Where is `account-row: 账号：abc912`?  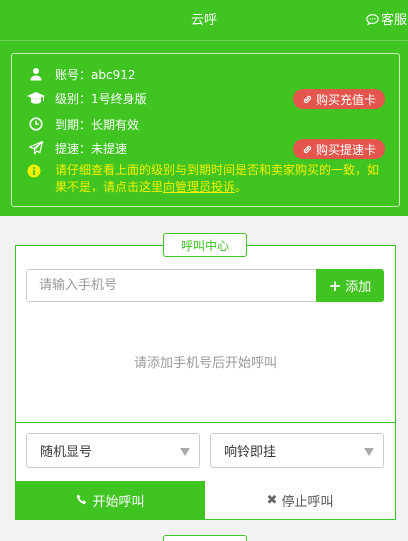
account-row: 账号：abc912 is located at coordinates (73, 74).